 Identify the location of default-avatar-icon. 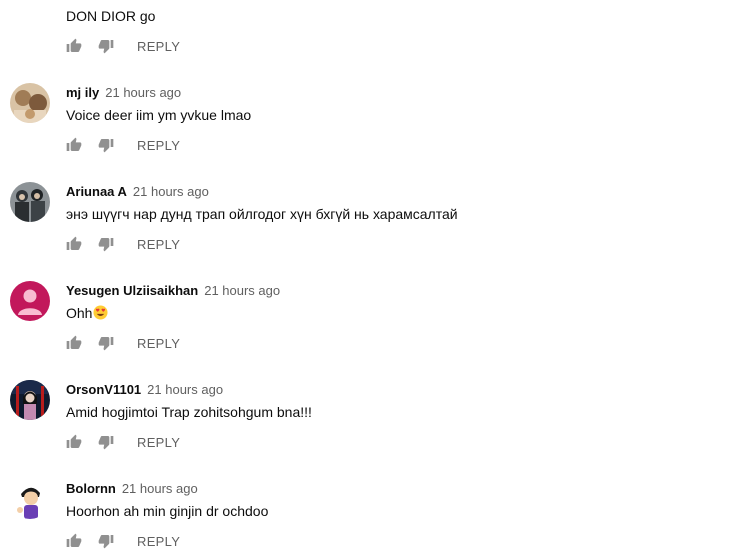
(30, 301).